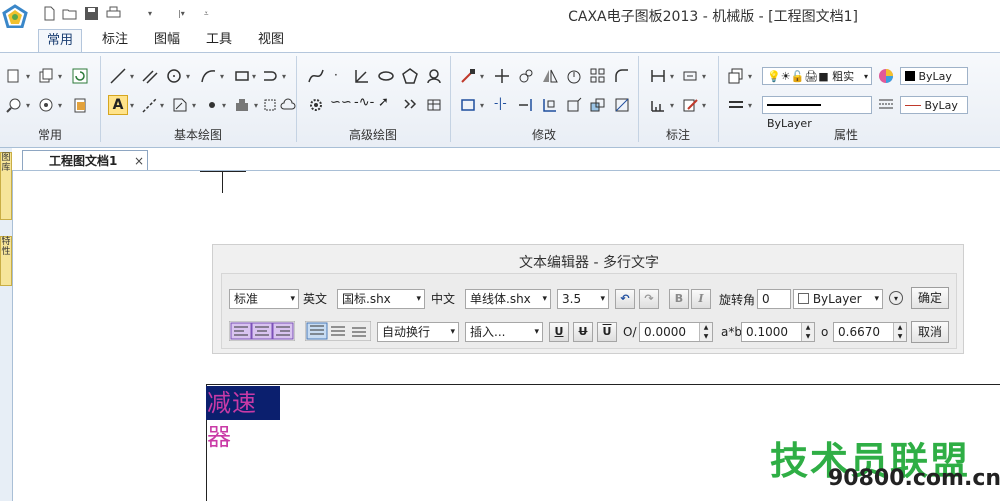 Image resolution: width=1000 pixels, height=501 pixels. Describe the element at coordinates (934, 105) in the screenshot. I see `linewidth-select: ByLay` at that location.